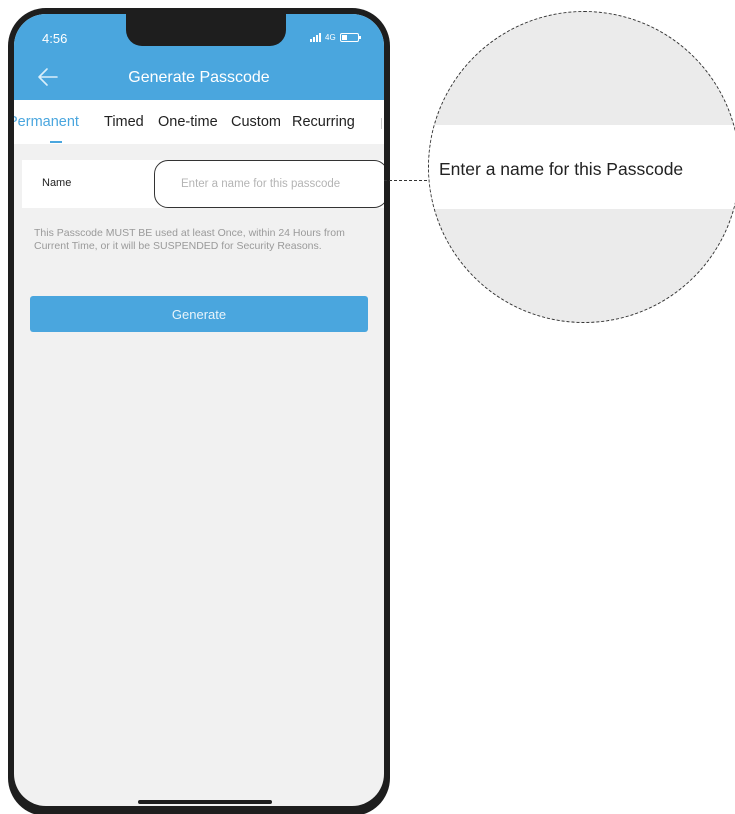 This screenshot has height=814, width=735. What do you see at coordinates (206, 30) in the screenshot?
I see `phone-notch` at bounding box center [206, 30].